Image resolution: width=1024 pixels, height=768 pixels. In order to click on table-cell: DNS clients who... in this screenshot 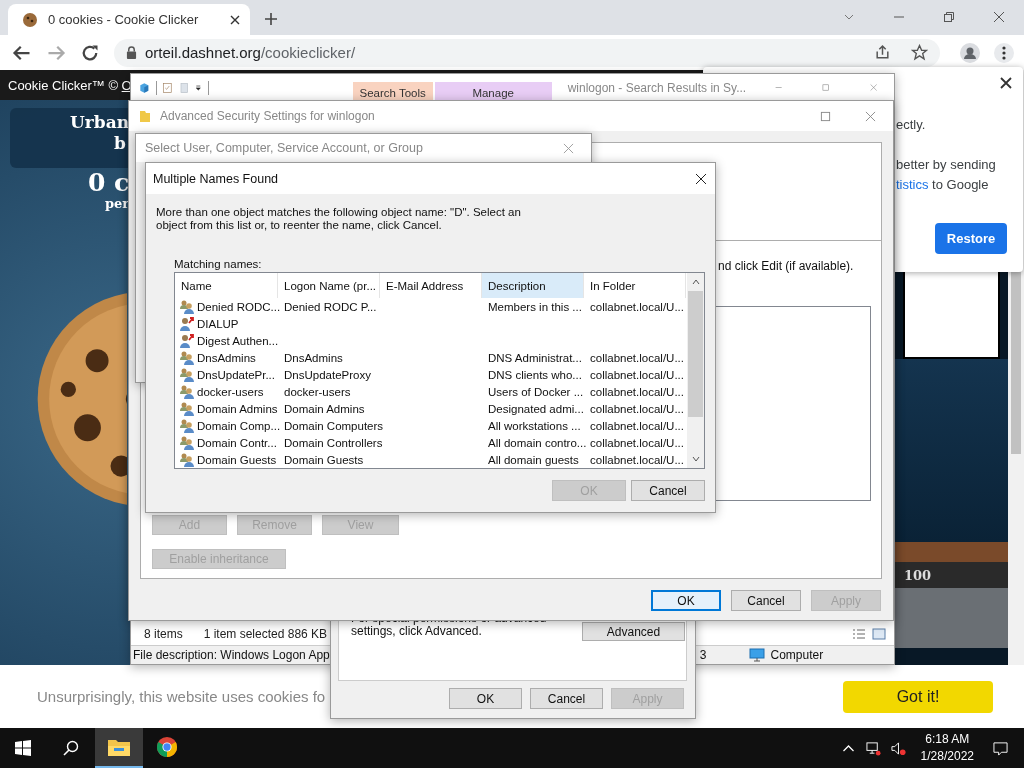, I will do `click(535, 374)`.